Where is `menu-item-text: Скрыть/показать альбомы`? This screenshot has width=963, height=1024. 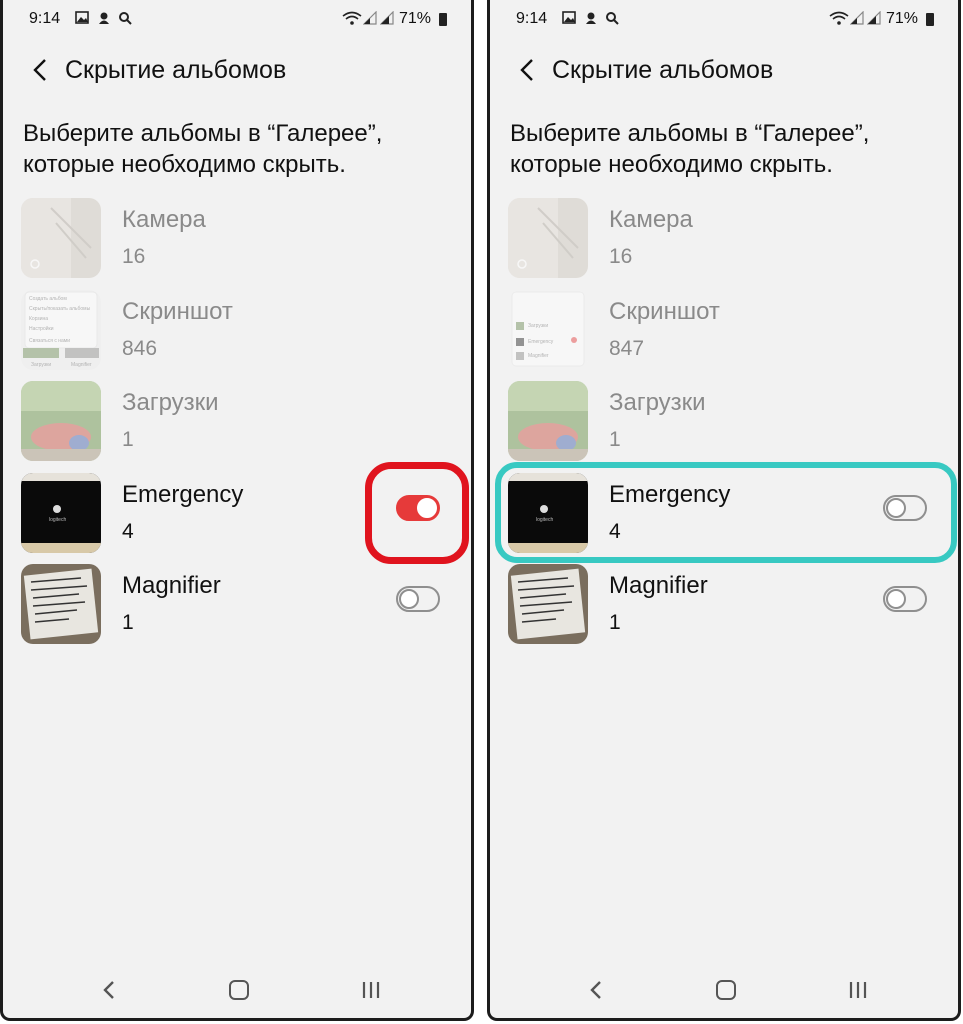 menu-item-text: Скрыть/показать альбомы is located at coordinates (60, 309).